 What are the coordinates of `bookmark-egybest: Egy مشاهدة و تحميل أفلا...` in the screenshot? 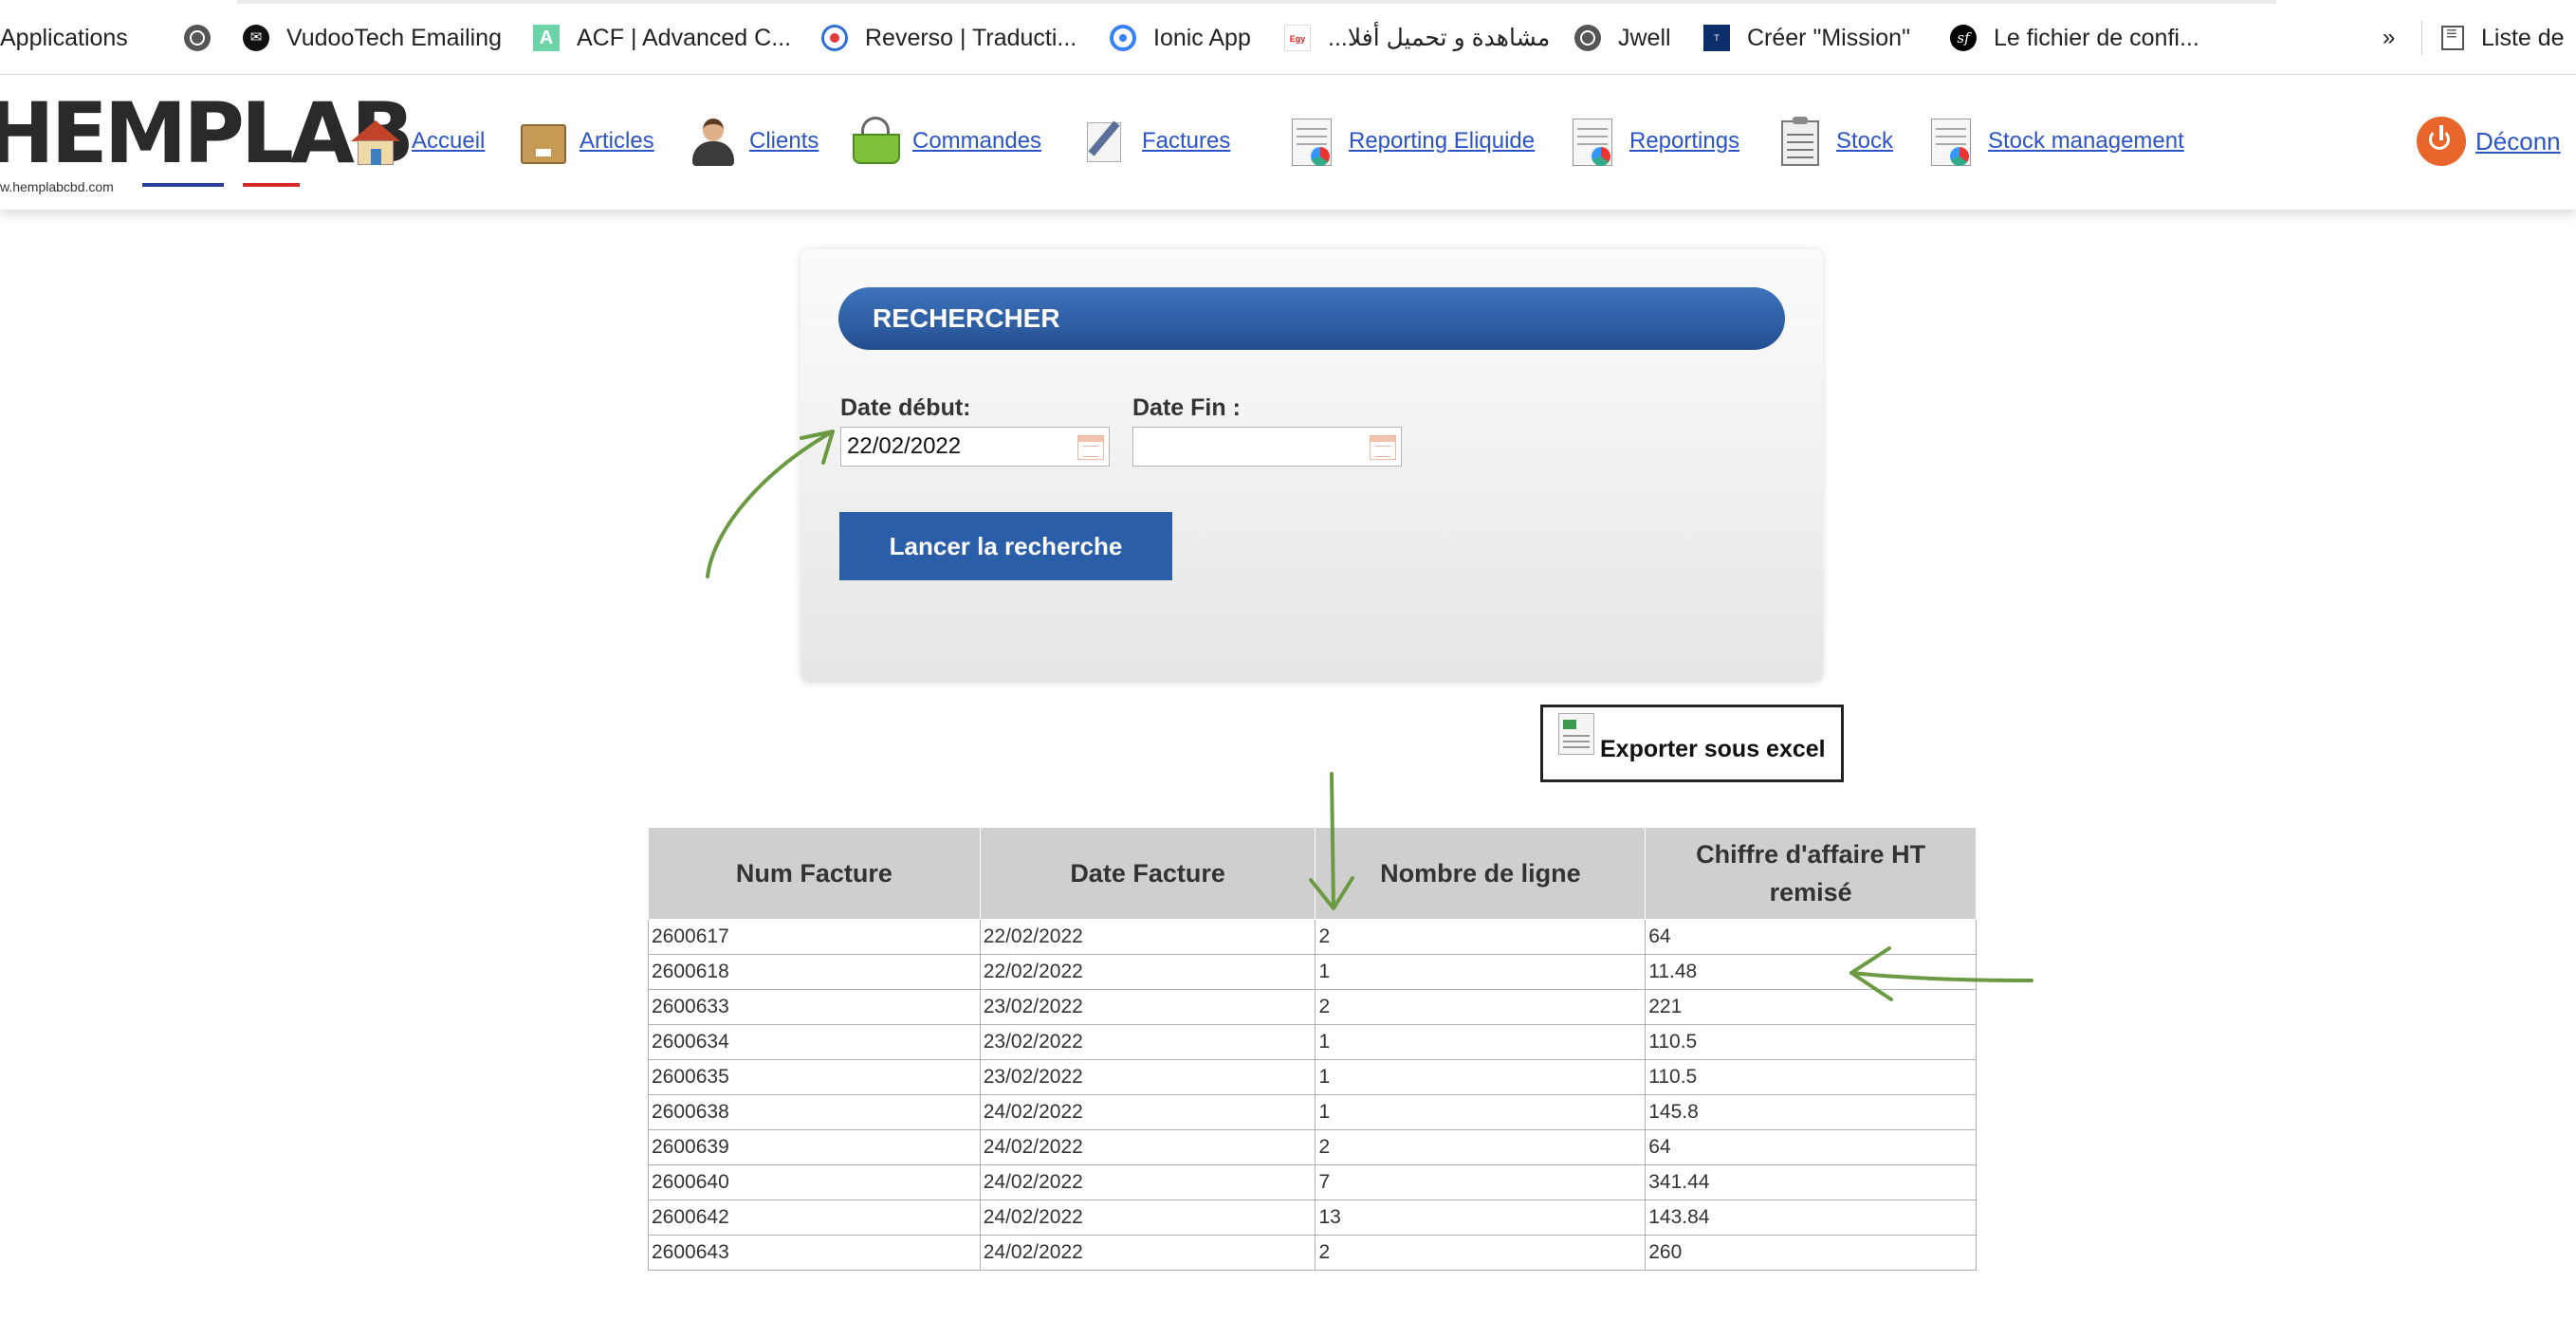 It's located at (1417, 38).